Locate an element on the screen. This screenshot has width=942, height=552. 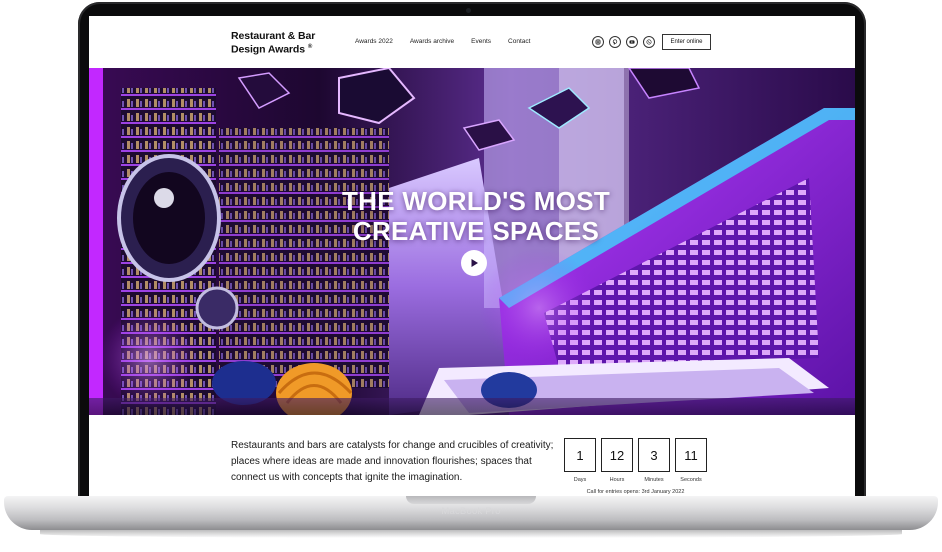
countdown-days: 1 Days is located at coordinates (580, 460).